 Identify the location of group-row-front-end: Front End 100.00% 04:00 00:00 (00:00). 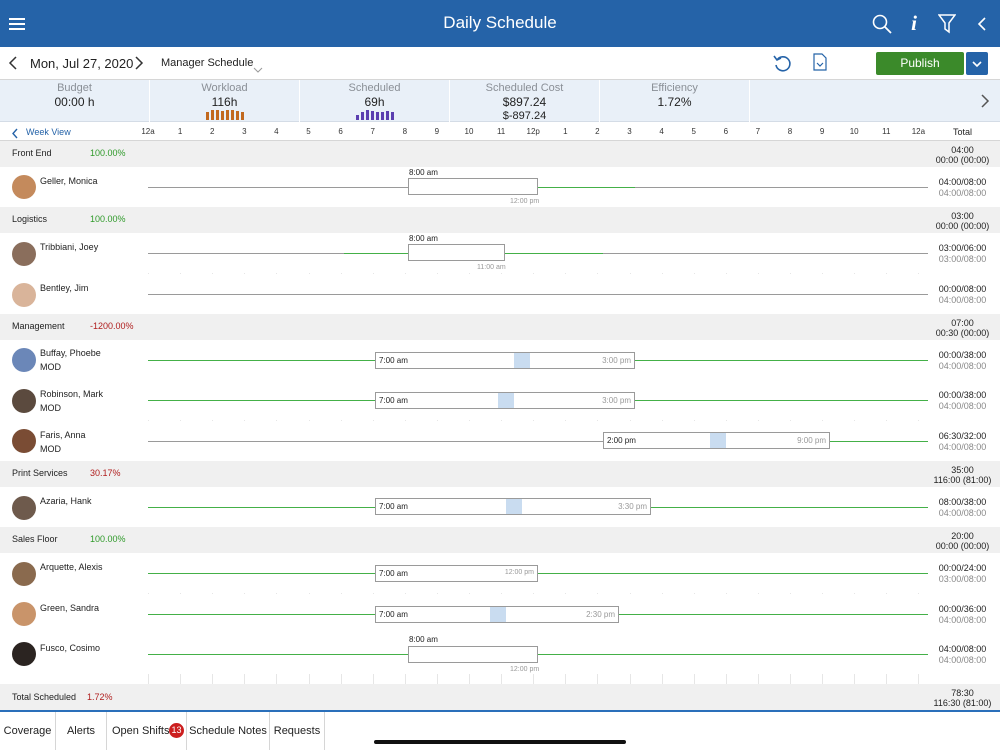
(500, 154).